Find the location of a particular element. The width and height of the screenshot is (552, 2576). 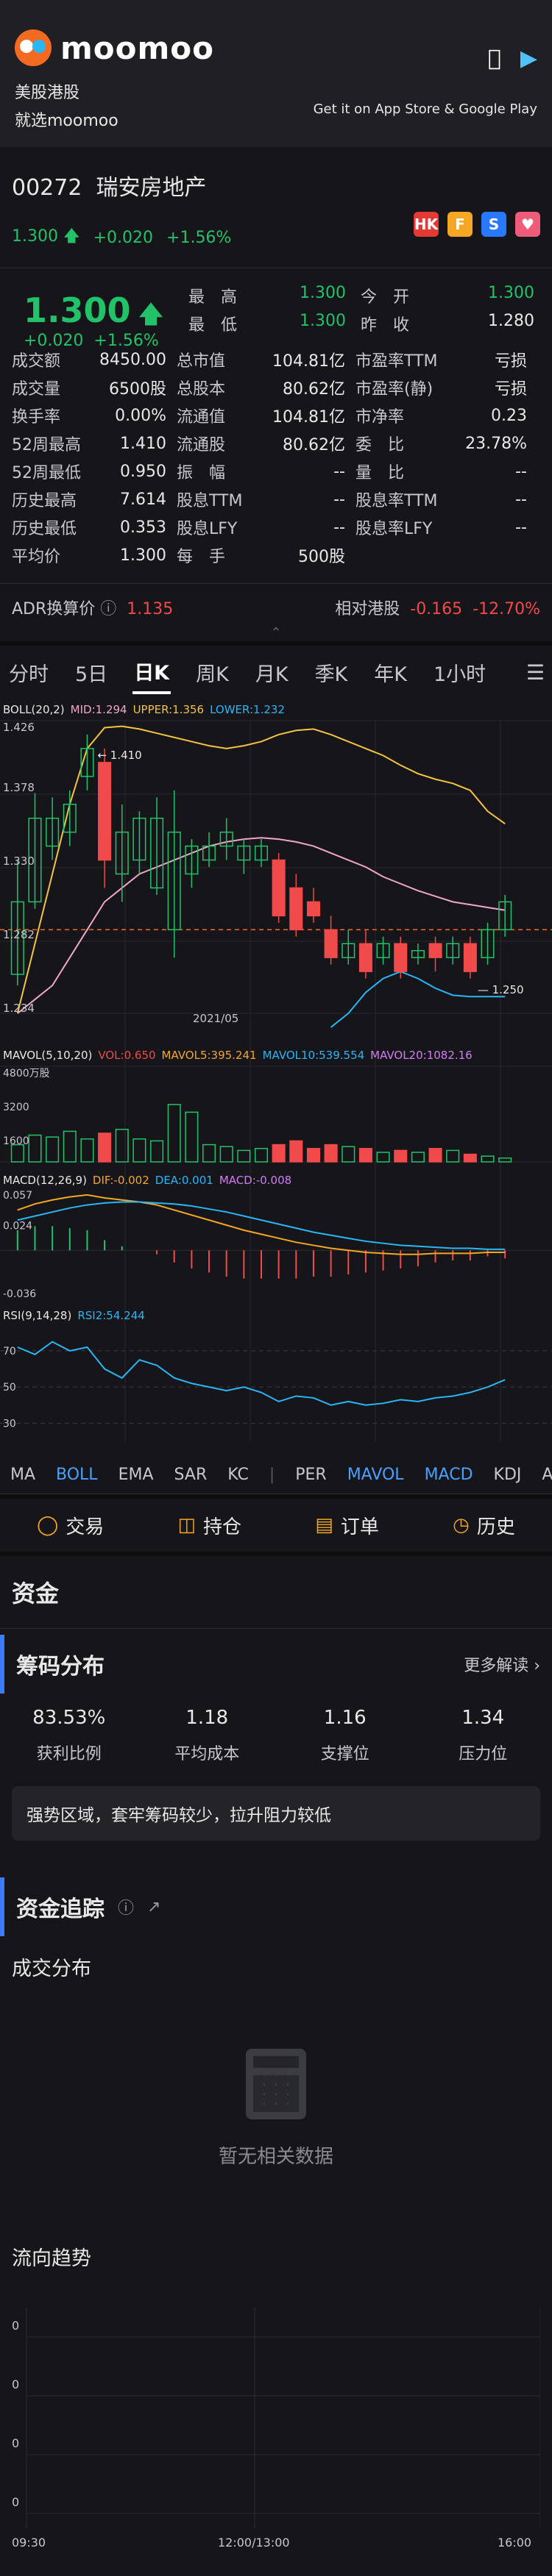

indicator-kdj: KDJ is located at coordinates (508, 1475).